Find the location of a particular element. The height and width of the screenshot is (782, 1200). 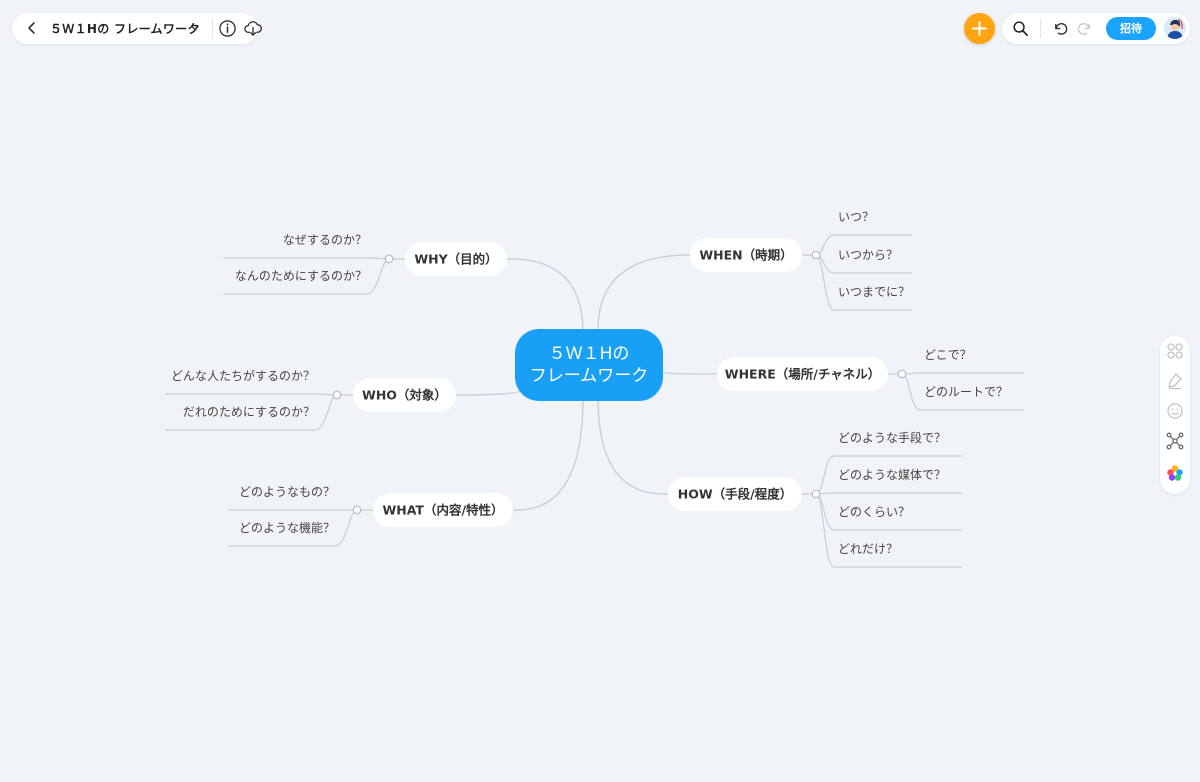

branch-who-label: WHO（対象） is located at coordinates (404, 395).